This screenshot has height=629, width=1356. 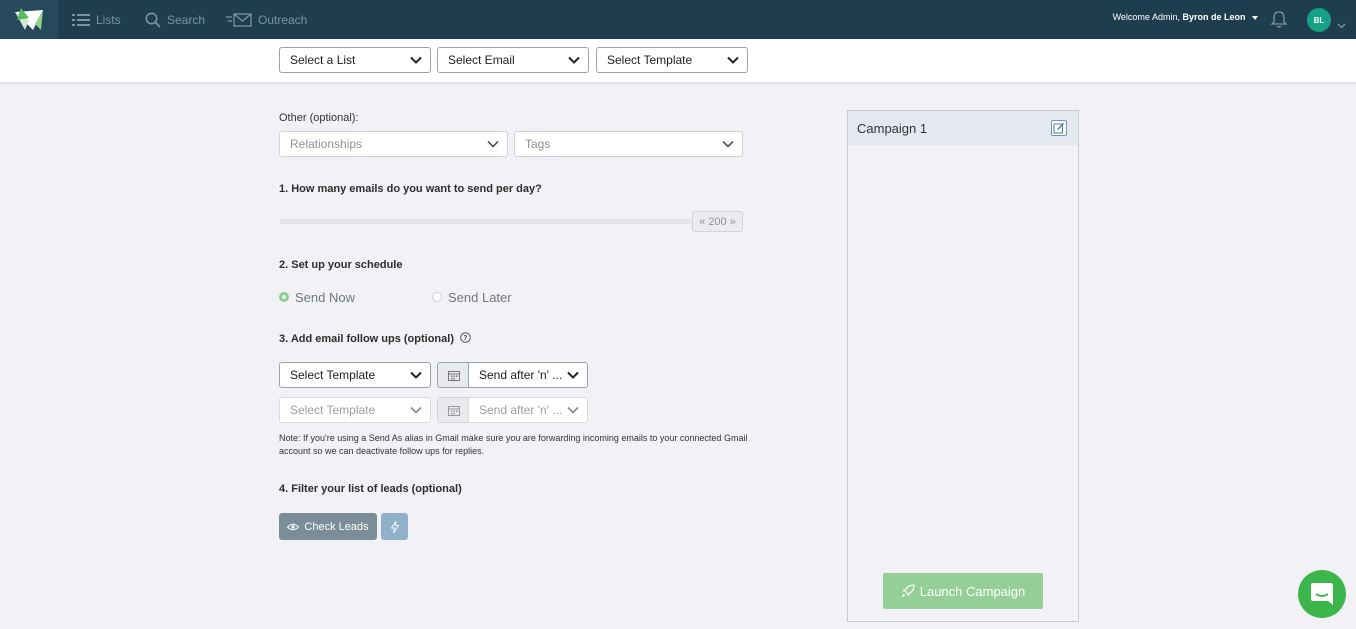 I want to click on select-email-dropdown: Select Email, so click(x=513, y=60).